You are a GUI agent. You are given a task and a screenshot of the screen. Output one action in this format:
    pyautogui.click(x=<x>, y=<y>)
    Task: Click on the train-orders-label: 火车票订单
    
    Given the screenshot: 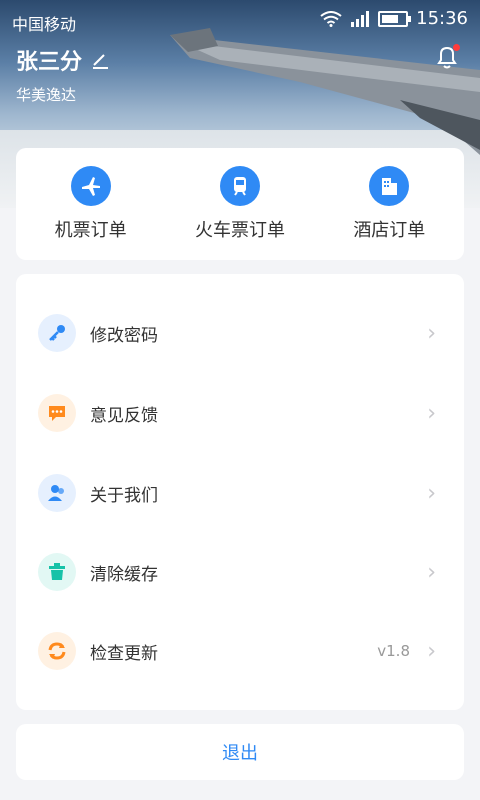 What is the action you would take?
    pyautogui.click(x=239, y=230)
    